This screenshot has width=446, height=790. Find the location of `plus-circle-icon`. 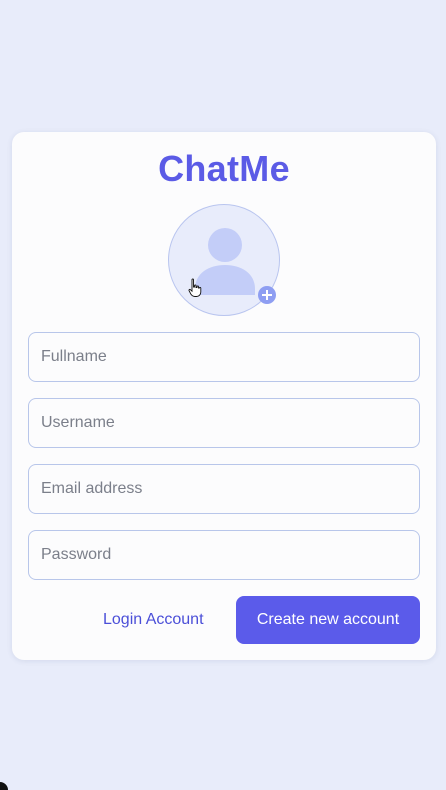

plus-circle-icon is located at coordinates (267, 295).